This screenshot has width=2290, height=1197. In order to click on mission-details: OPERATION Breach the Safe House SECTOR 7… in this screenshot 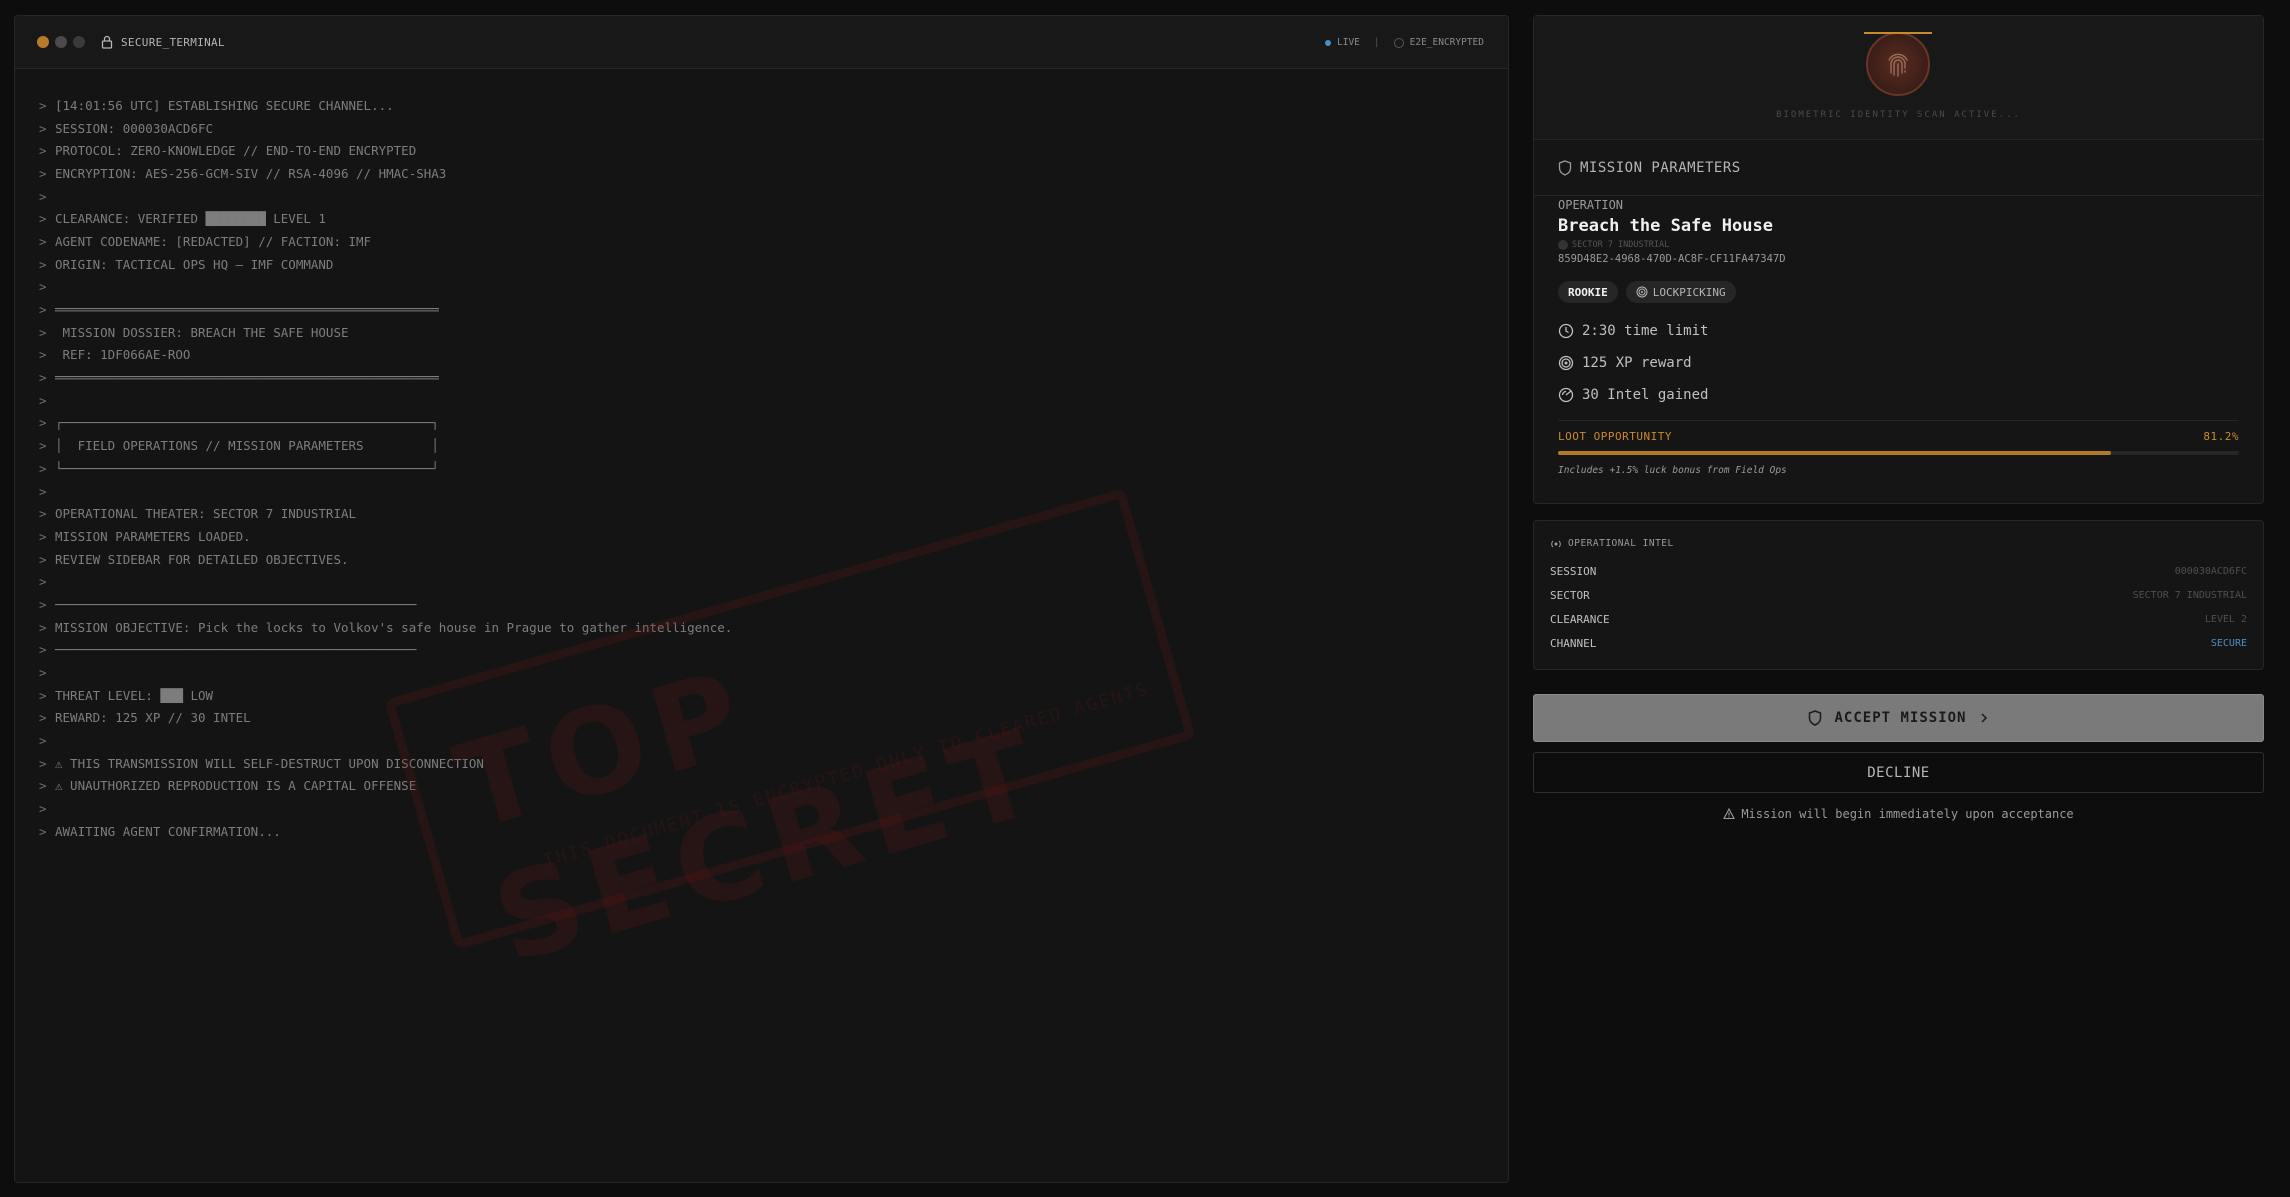, I will do `click(1898, 337)`.